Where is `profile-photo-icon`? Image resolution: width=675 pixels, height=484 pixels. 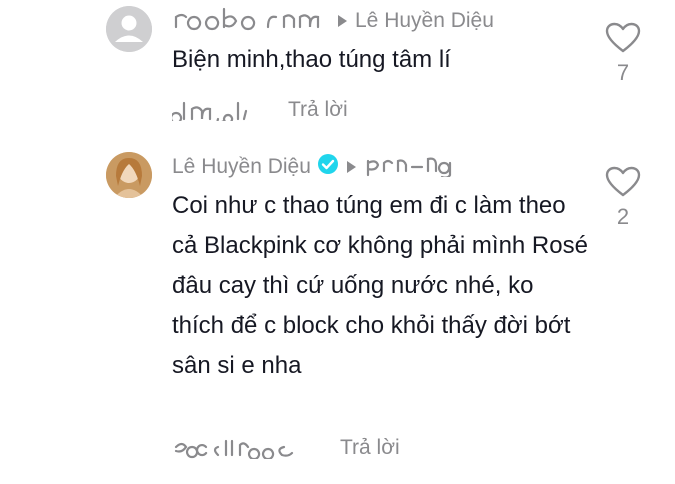 profile-photo-icon is located at coordinates (129, 175).